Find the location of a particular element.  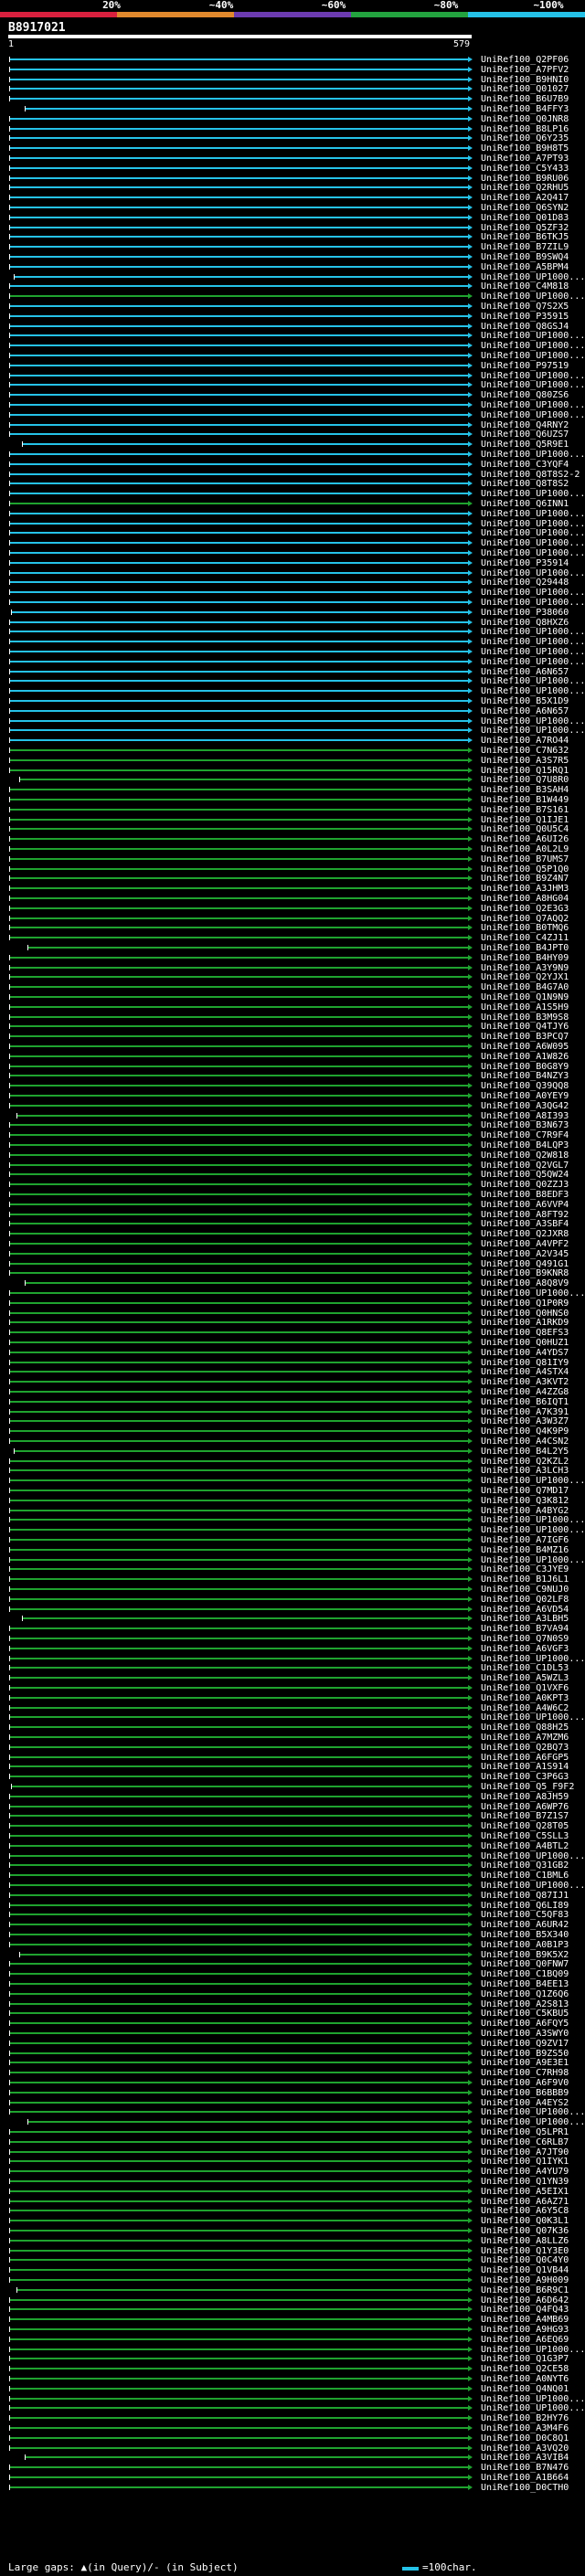

hit-label: UniRef100_A3LBH5 is located at coordinates (525, 1619).